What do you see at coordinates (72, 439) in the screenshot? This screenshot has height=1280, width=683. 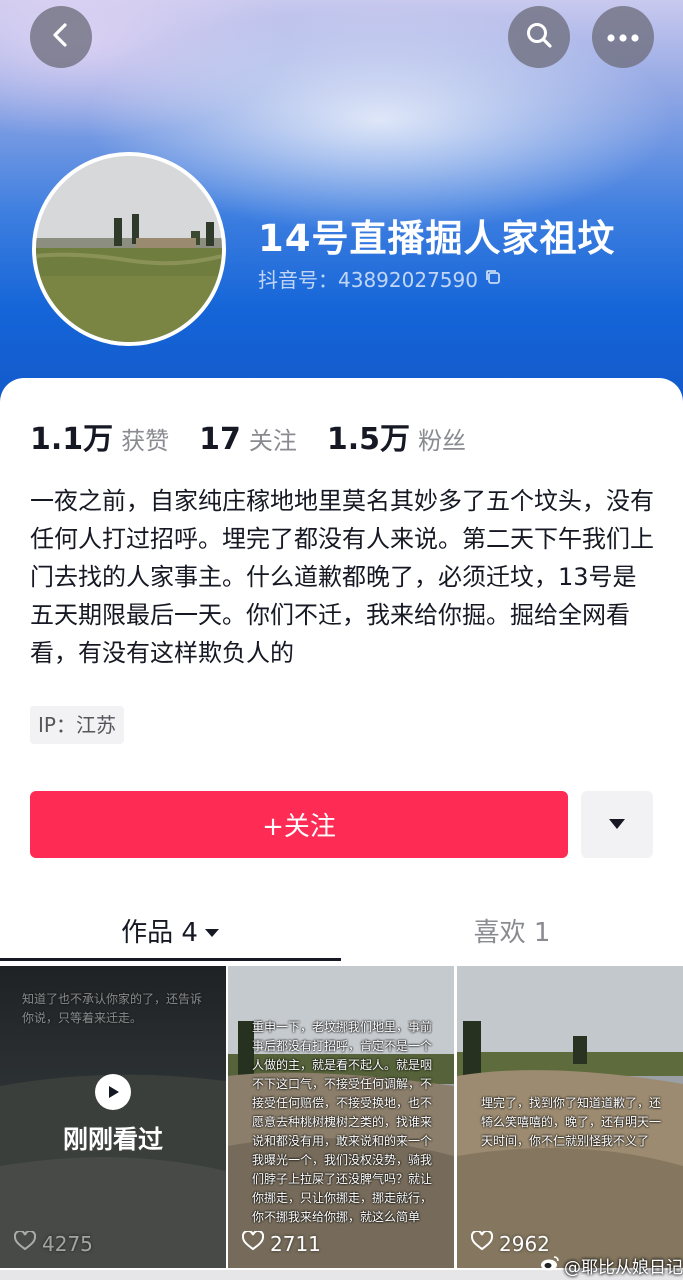 I see `likes-received-count: 1.1万` at bounding box center [72, 439].